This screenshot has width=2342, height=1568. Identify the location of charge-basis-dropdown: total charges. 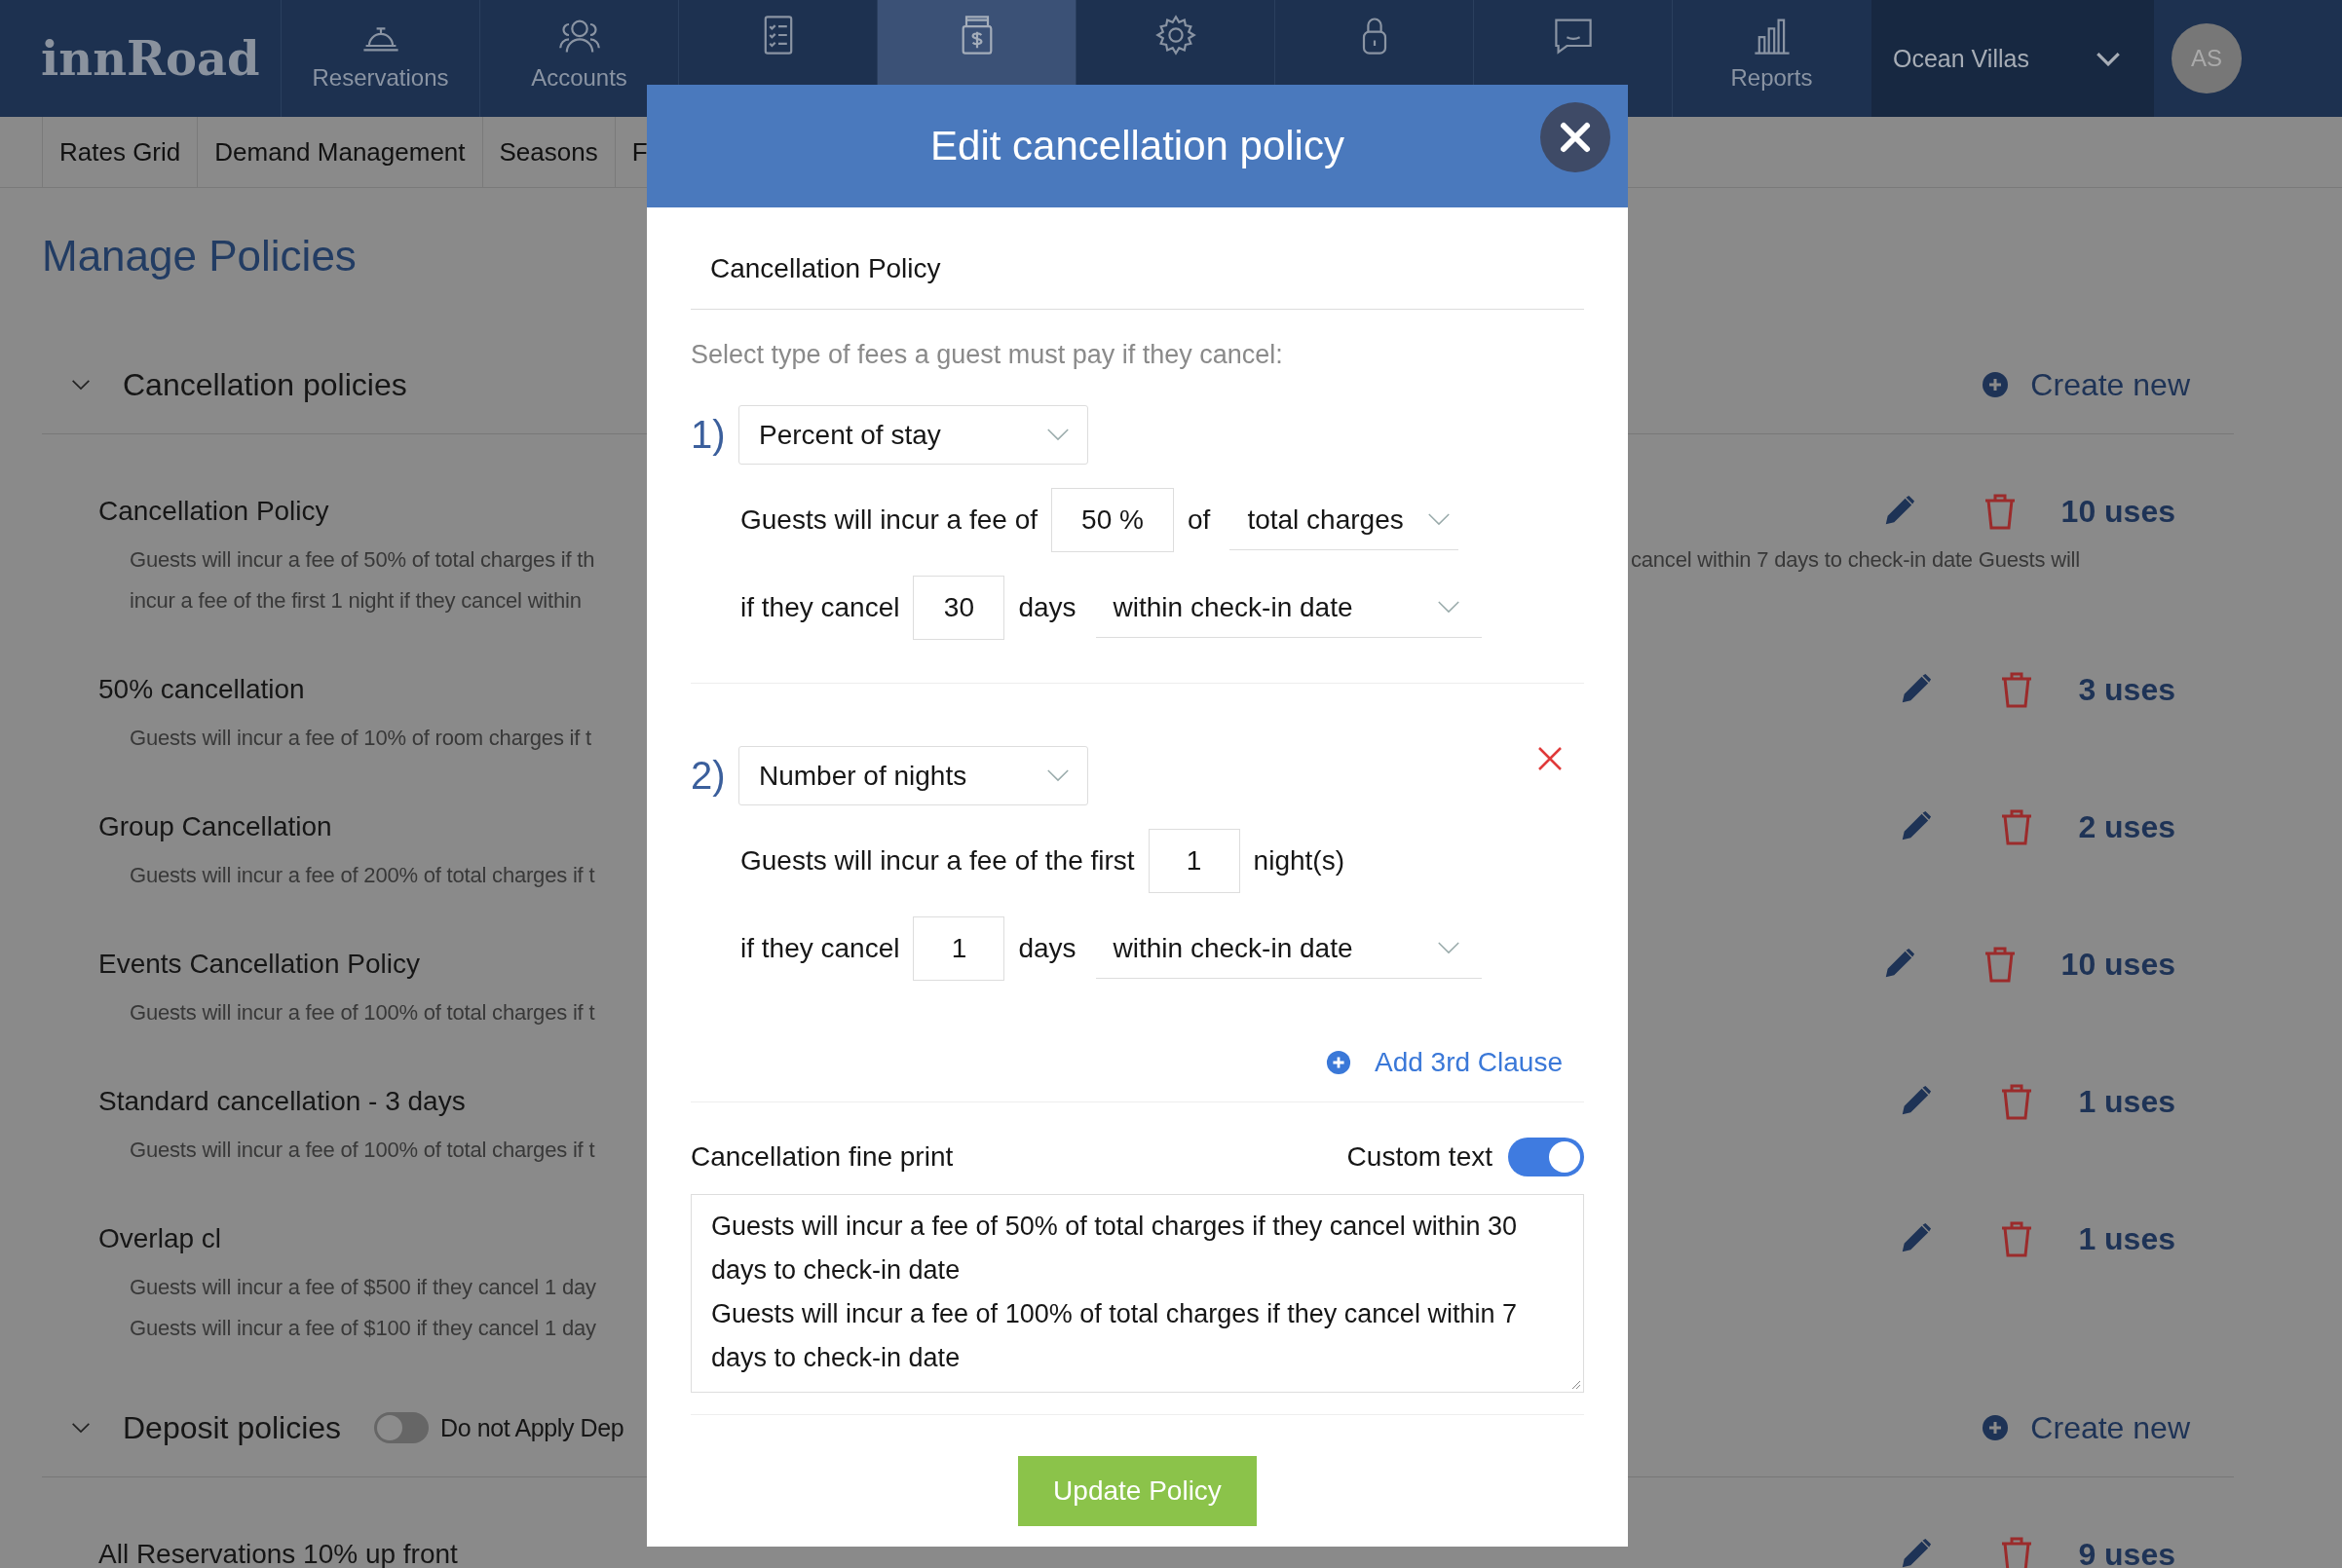
(1344, 520).